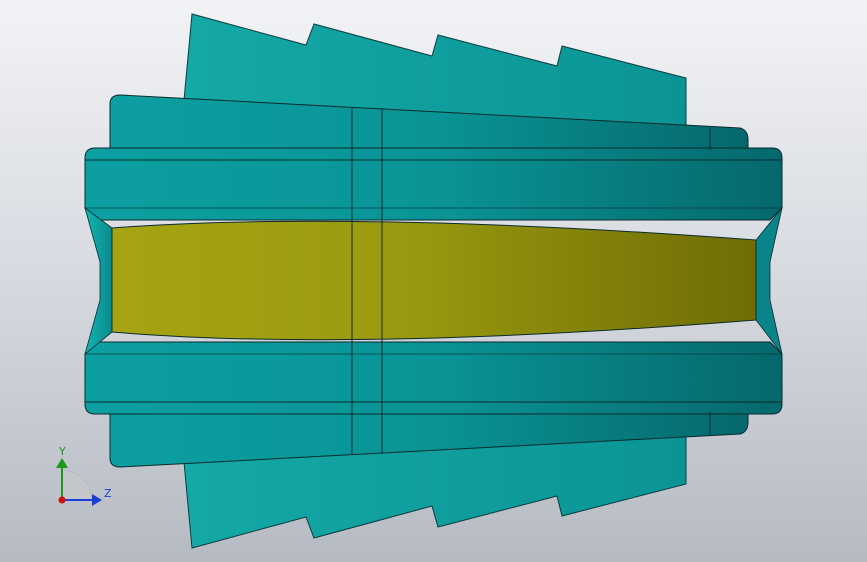 This screenshot has height=562, width=867. I want to click on z-axis-label: Z, so click(108, 493).